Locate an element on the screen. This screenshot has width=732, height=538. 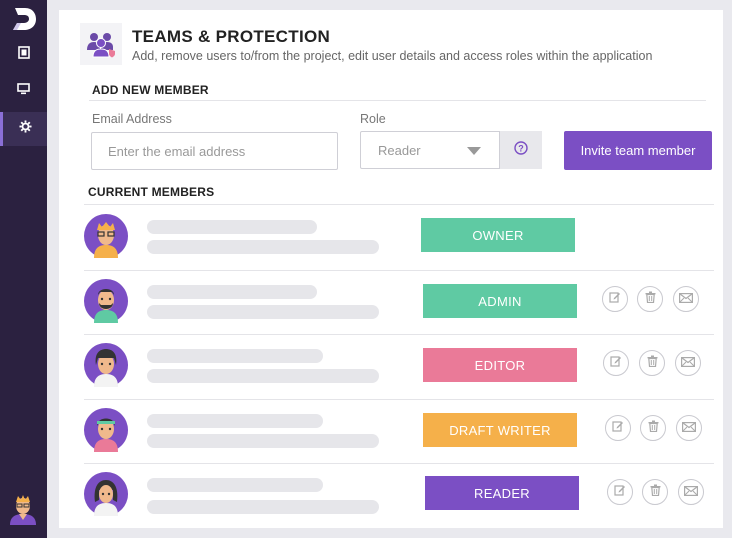
role-label: Role is located at coordinates (373, 119).